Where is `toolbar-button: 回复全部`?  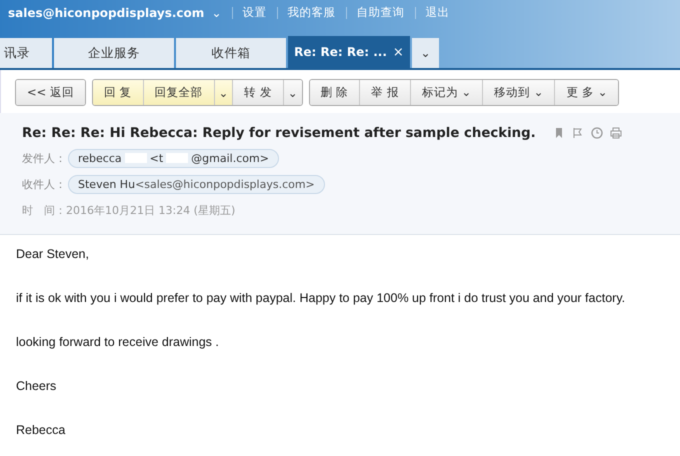
toolbar-button: 回复全部 is located at coordinates (179, 92).